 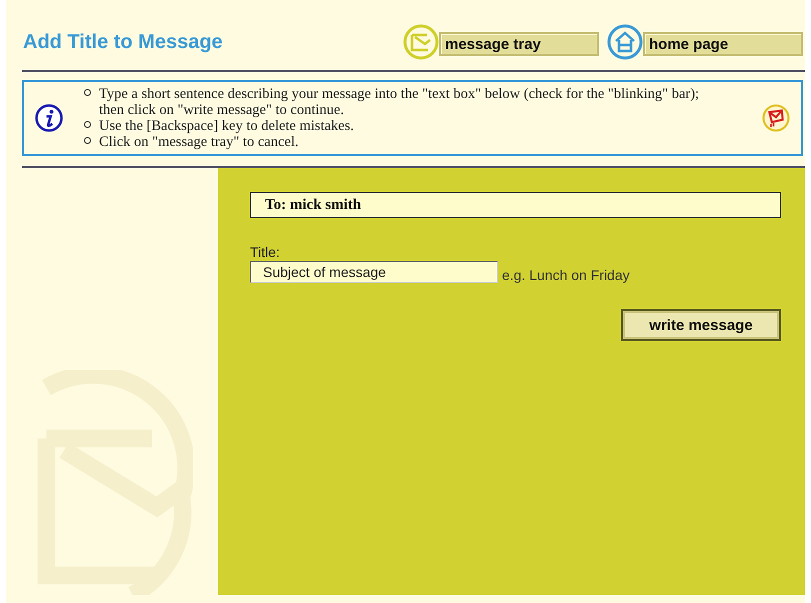 What do you see at coordinates (226, 126) in the screenshot?
I see `instruction-text: Use the [Backspace] key to delete mistakes.` at bounding box center [226, 126].